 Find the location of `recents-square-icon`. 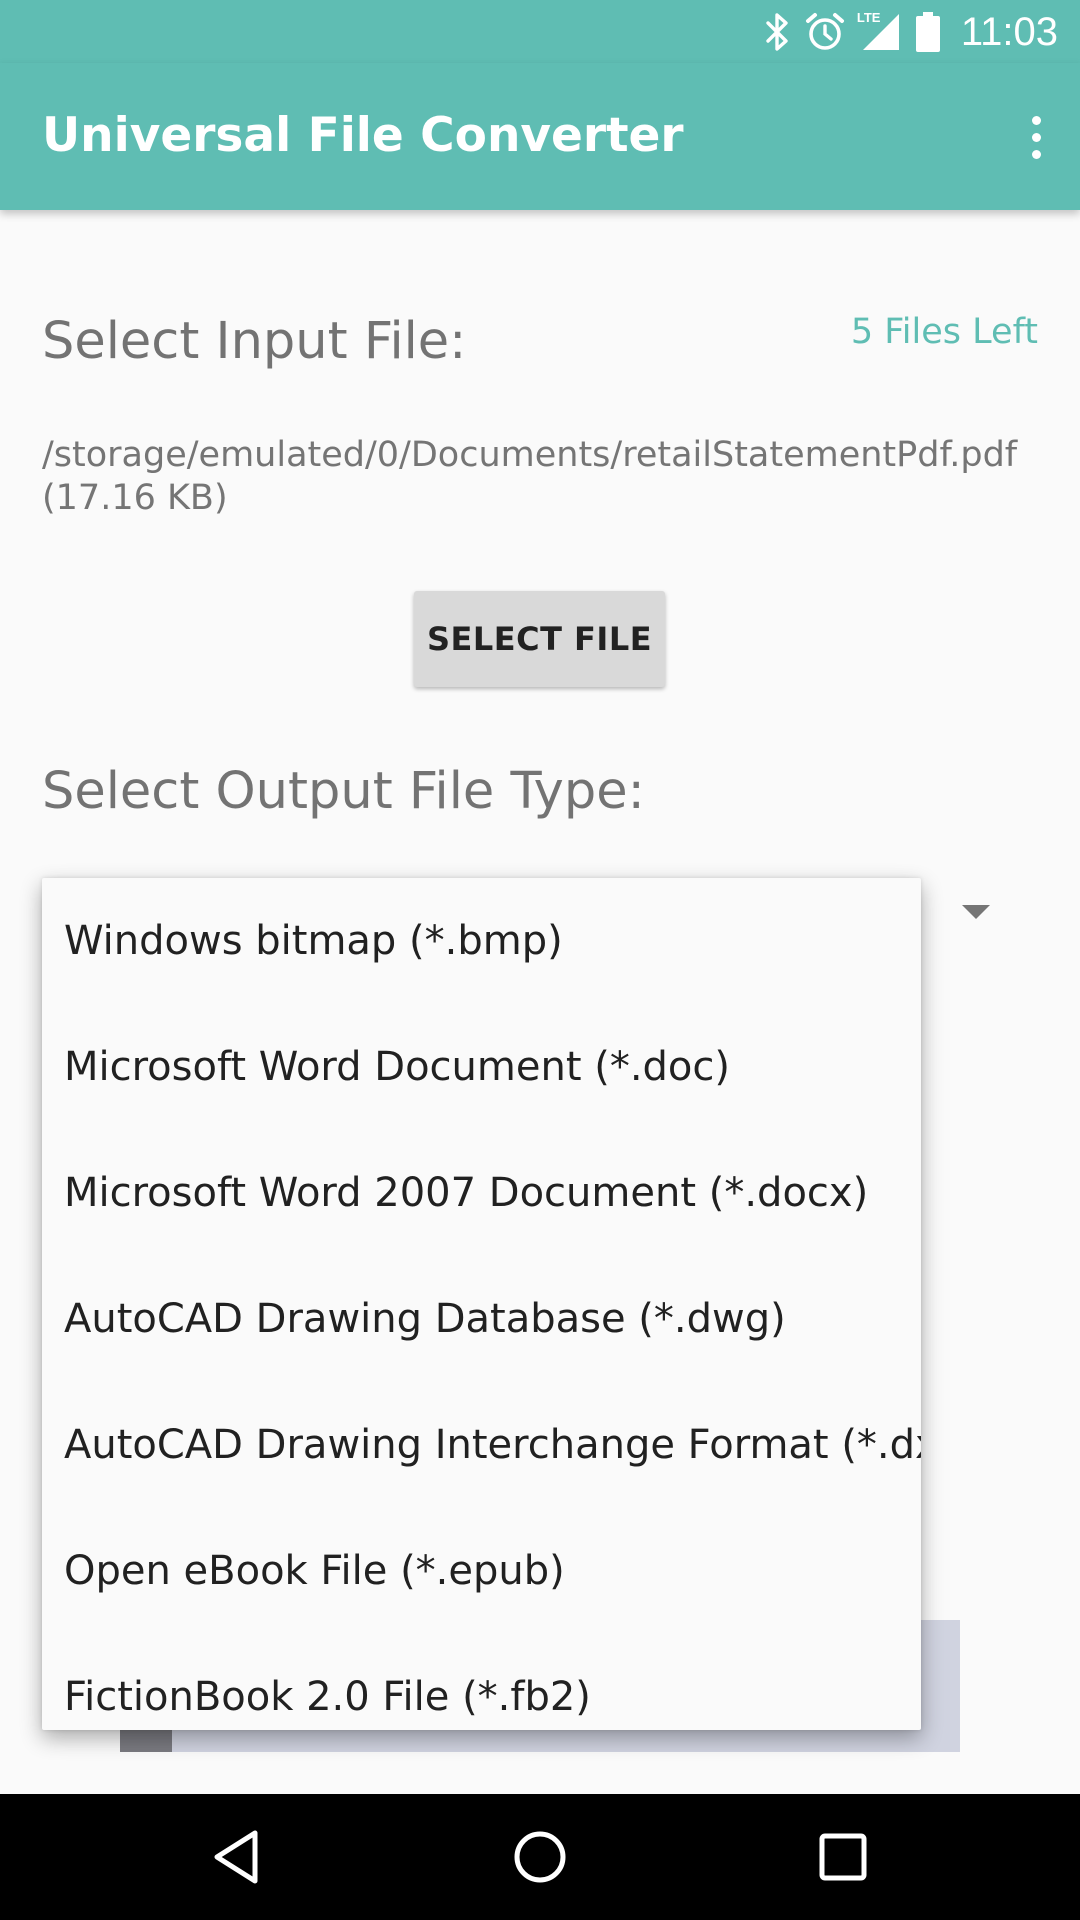

recents-square-icon is located at coordinates (843, 1857).